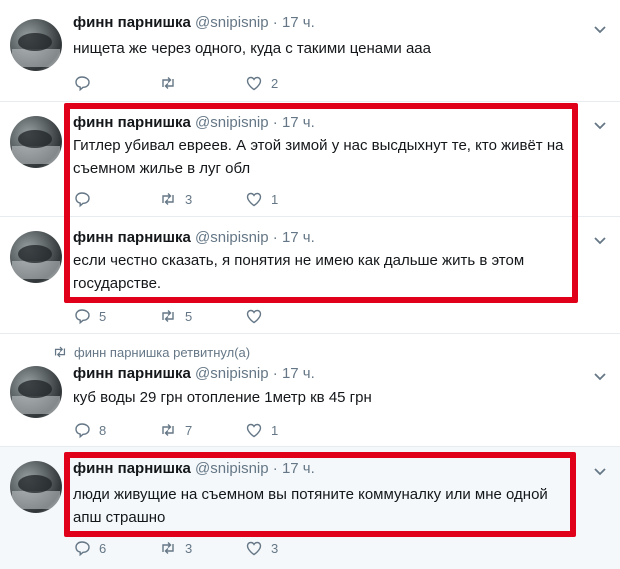  I want to click on like-count: 3, so click(275, 548).